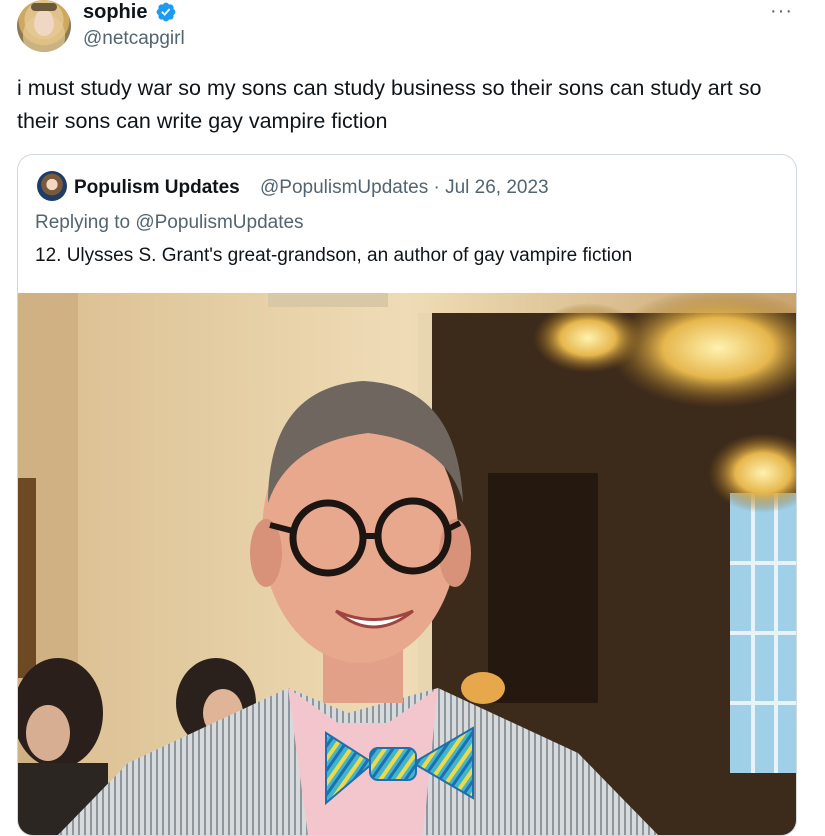 This screenshot has width=825, height=836. I want to click on quoted-author-meta: @PopulismUpdates · Jul 26, 2023, so click(404, 188).